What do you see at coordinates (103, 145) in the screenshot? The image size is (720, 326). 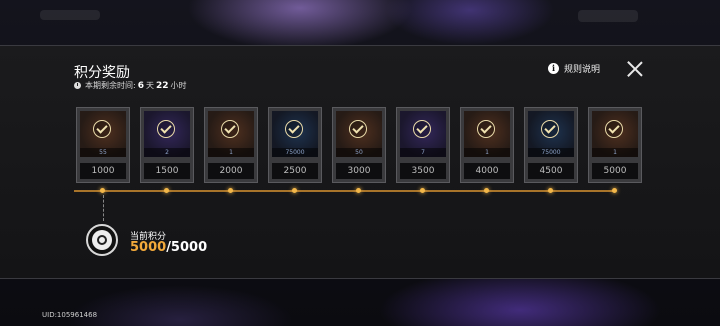 I see `reward-card: 55 1000` at bounding box center [103, 145].